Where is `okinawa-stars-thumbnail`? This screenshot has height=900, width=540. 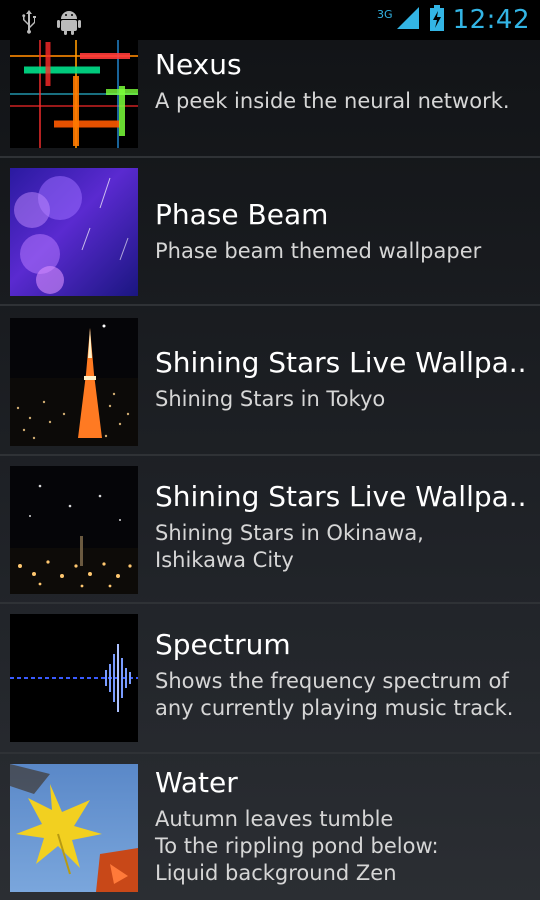
okinawa-stars-thumbnail is located at coordinates (74, 530).